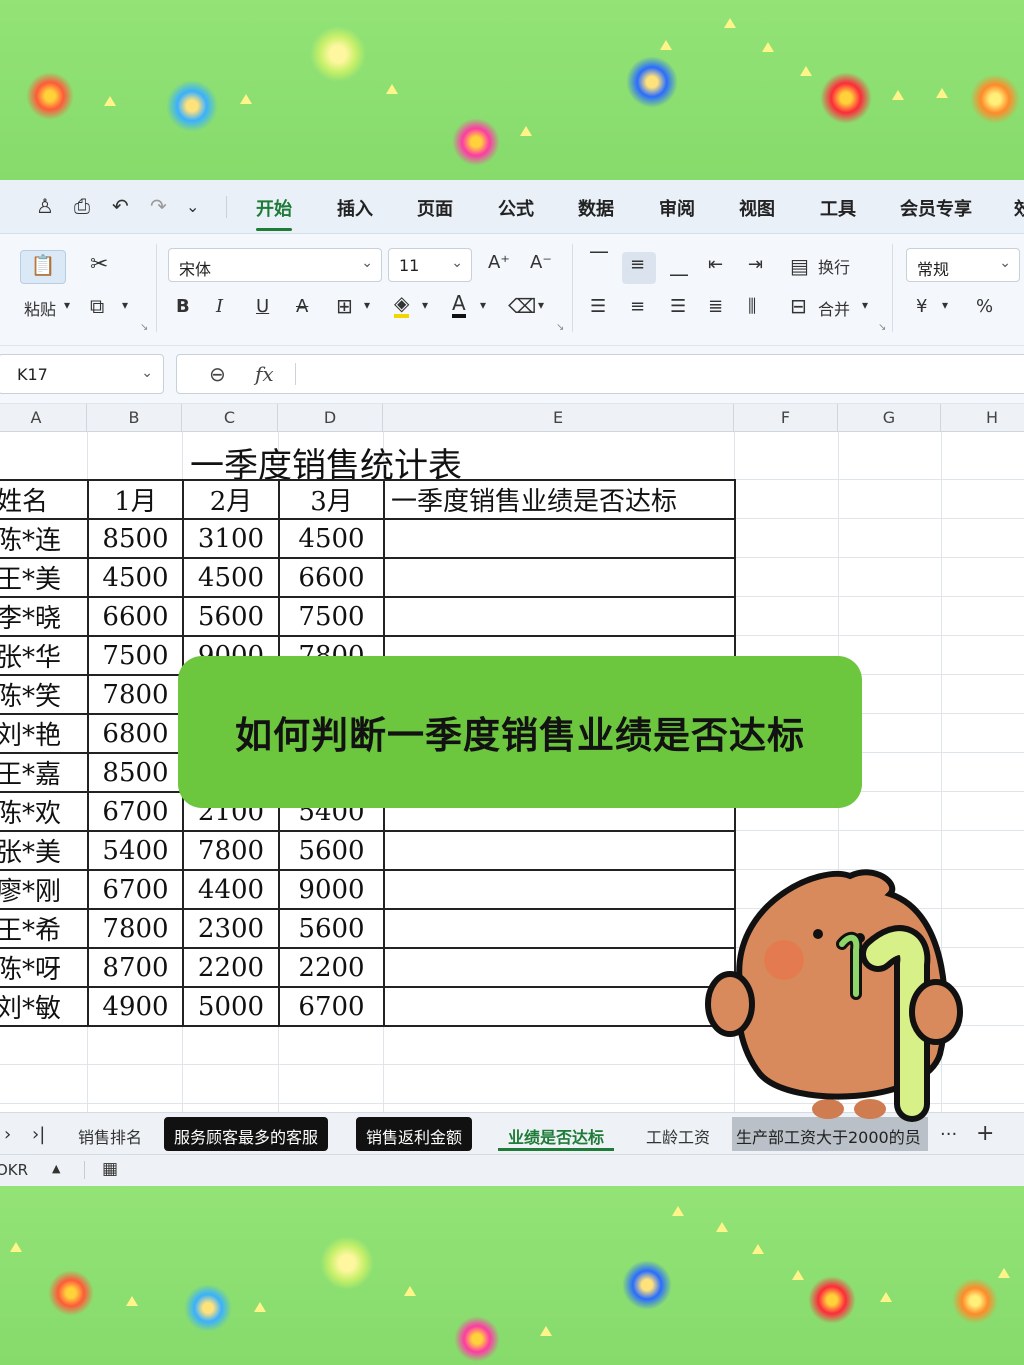 This screenshot has height=1365, width=1024. Describe the element at coordinates (556, 1134) in the screenshot. I see `sheet-tab-target: 业绩是否达标` at that location.